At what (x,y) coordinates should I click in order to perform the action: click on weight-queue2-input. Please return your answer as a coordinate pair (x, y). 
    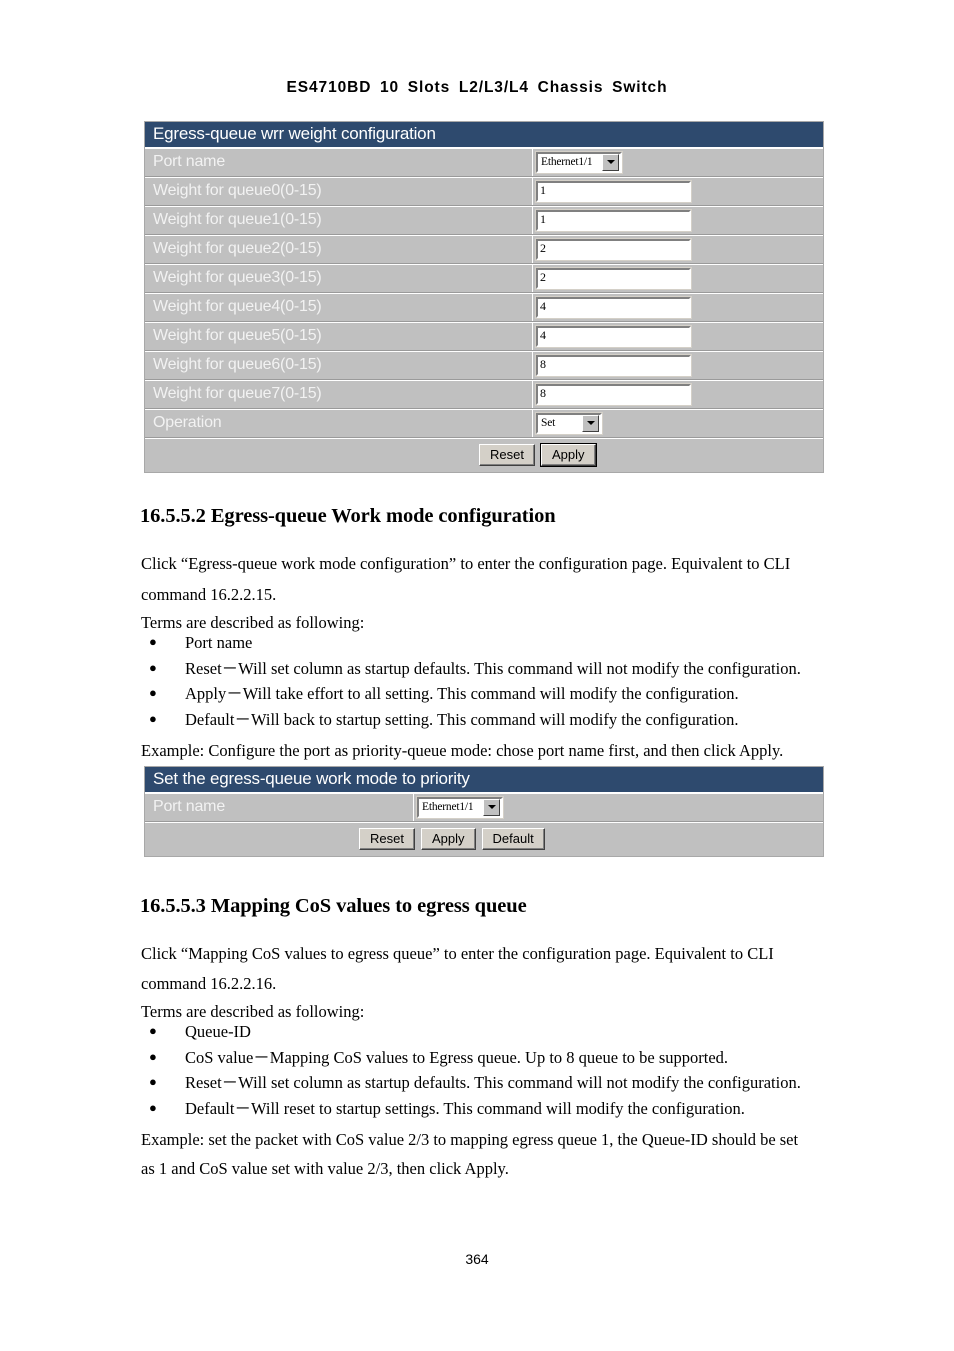
    Looking at the image, I should click on (613, 249).